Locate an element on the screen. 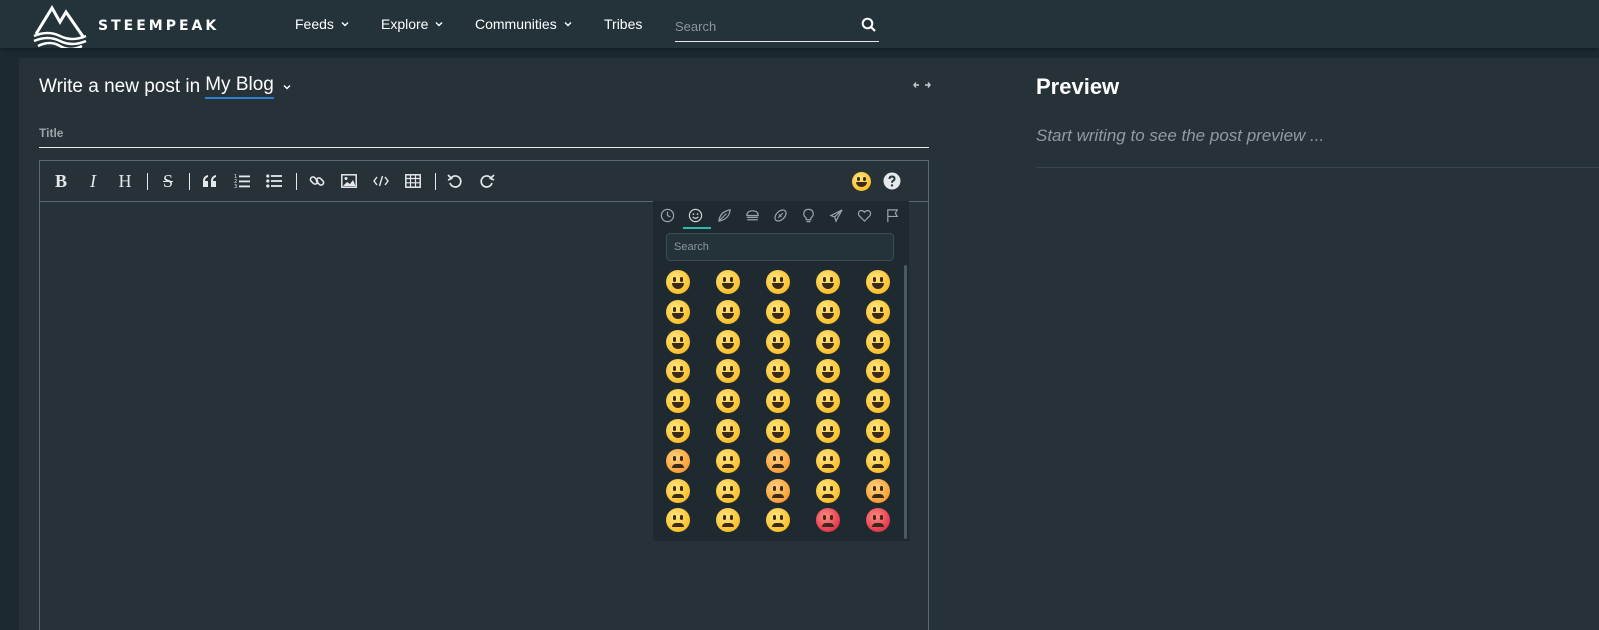  undo-button is located at coordinates (455, 181).